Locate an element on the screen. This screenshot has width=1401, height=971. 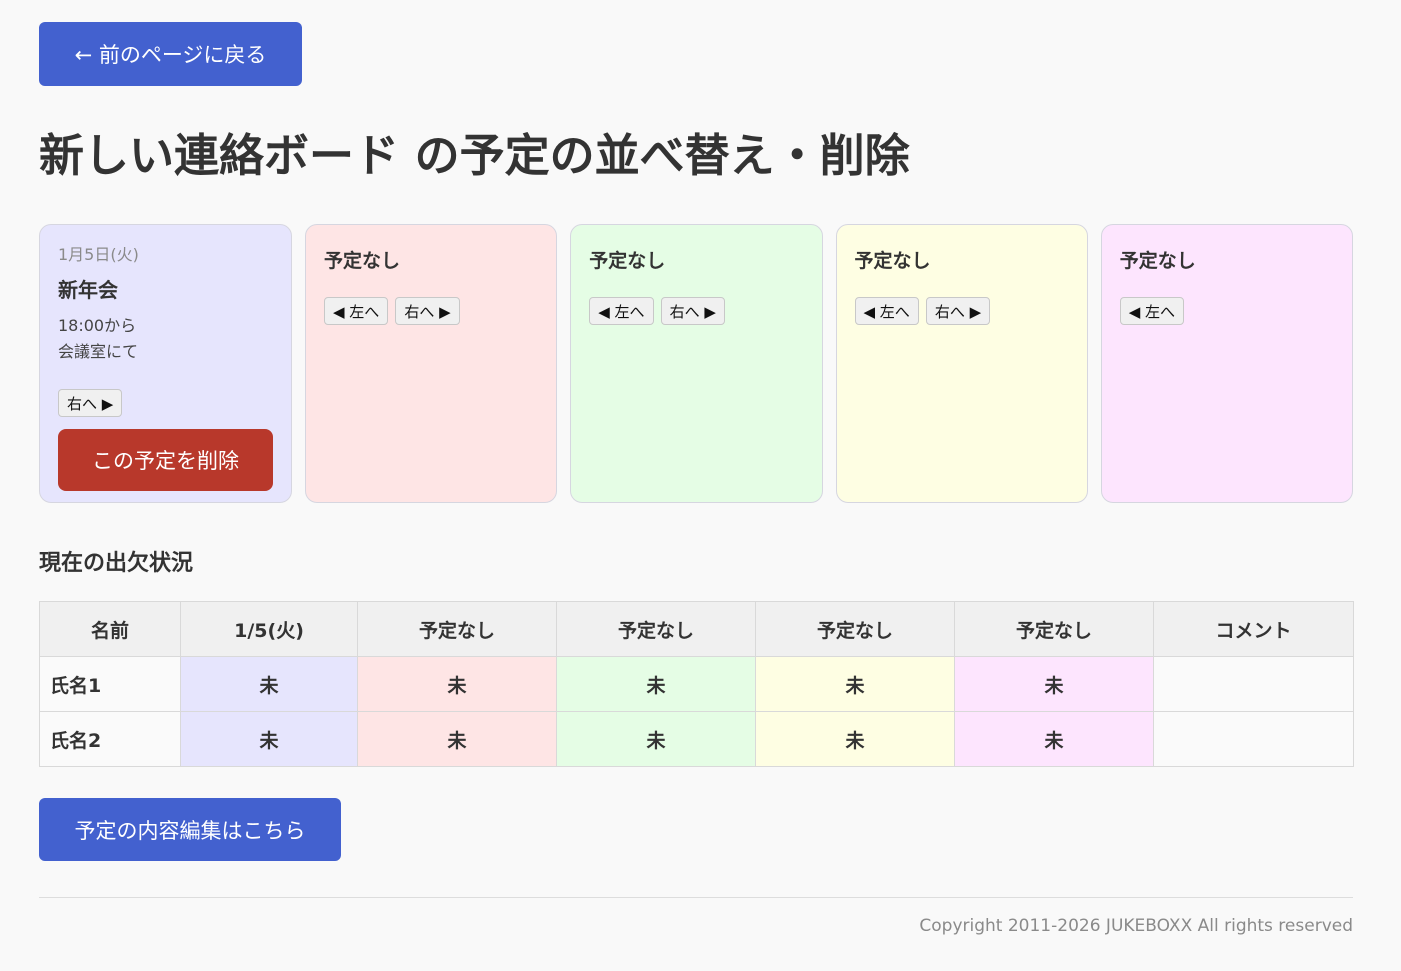
move-controls: 右へ ▶ is located at coordinates (165, 403).